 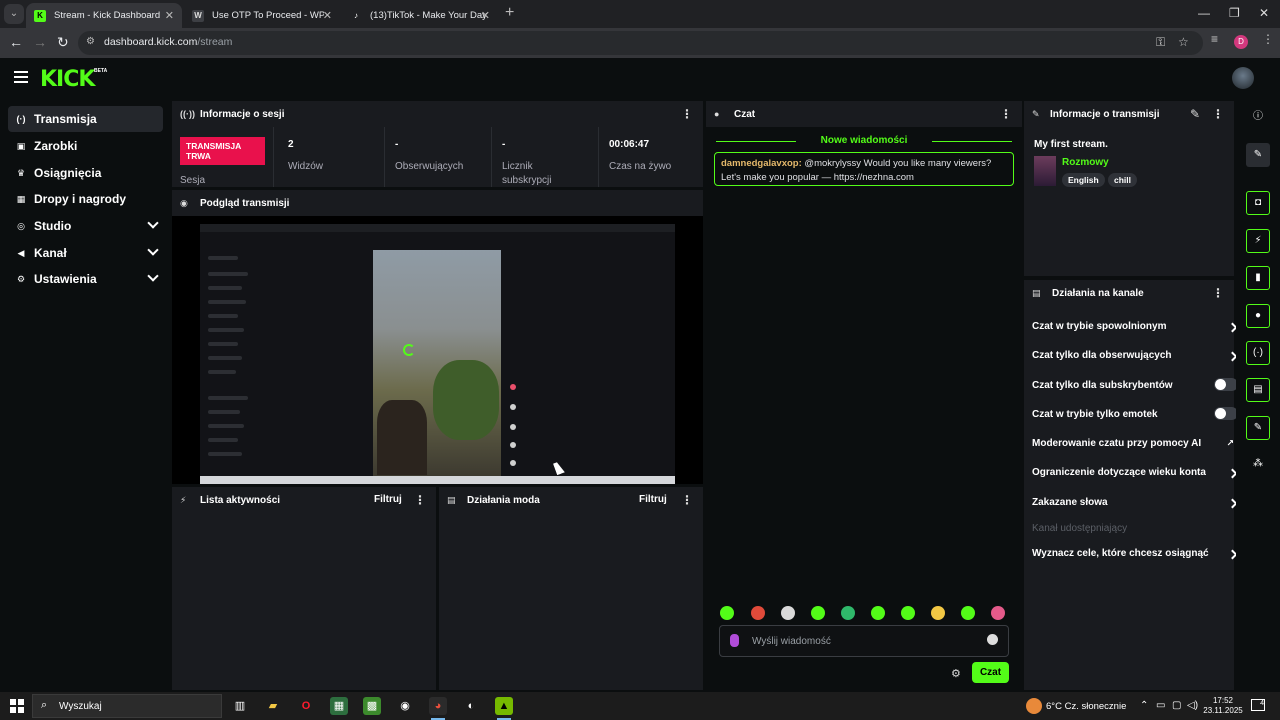 What do you see at coordinates (1234, 13) in the screenshot?
I see `restore-button: ❐` at bounding box center [1234, 13].